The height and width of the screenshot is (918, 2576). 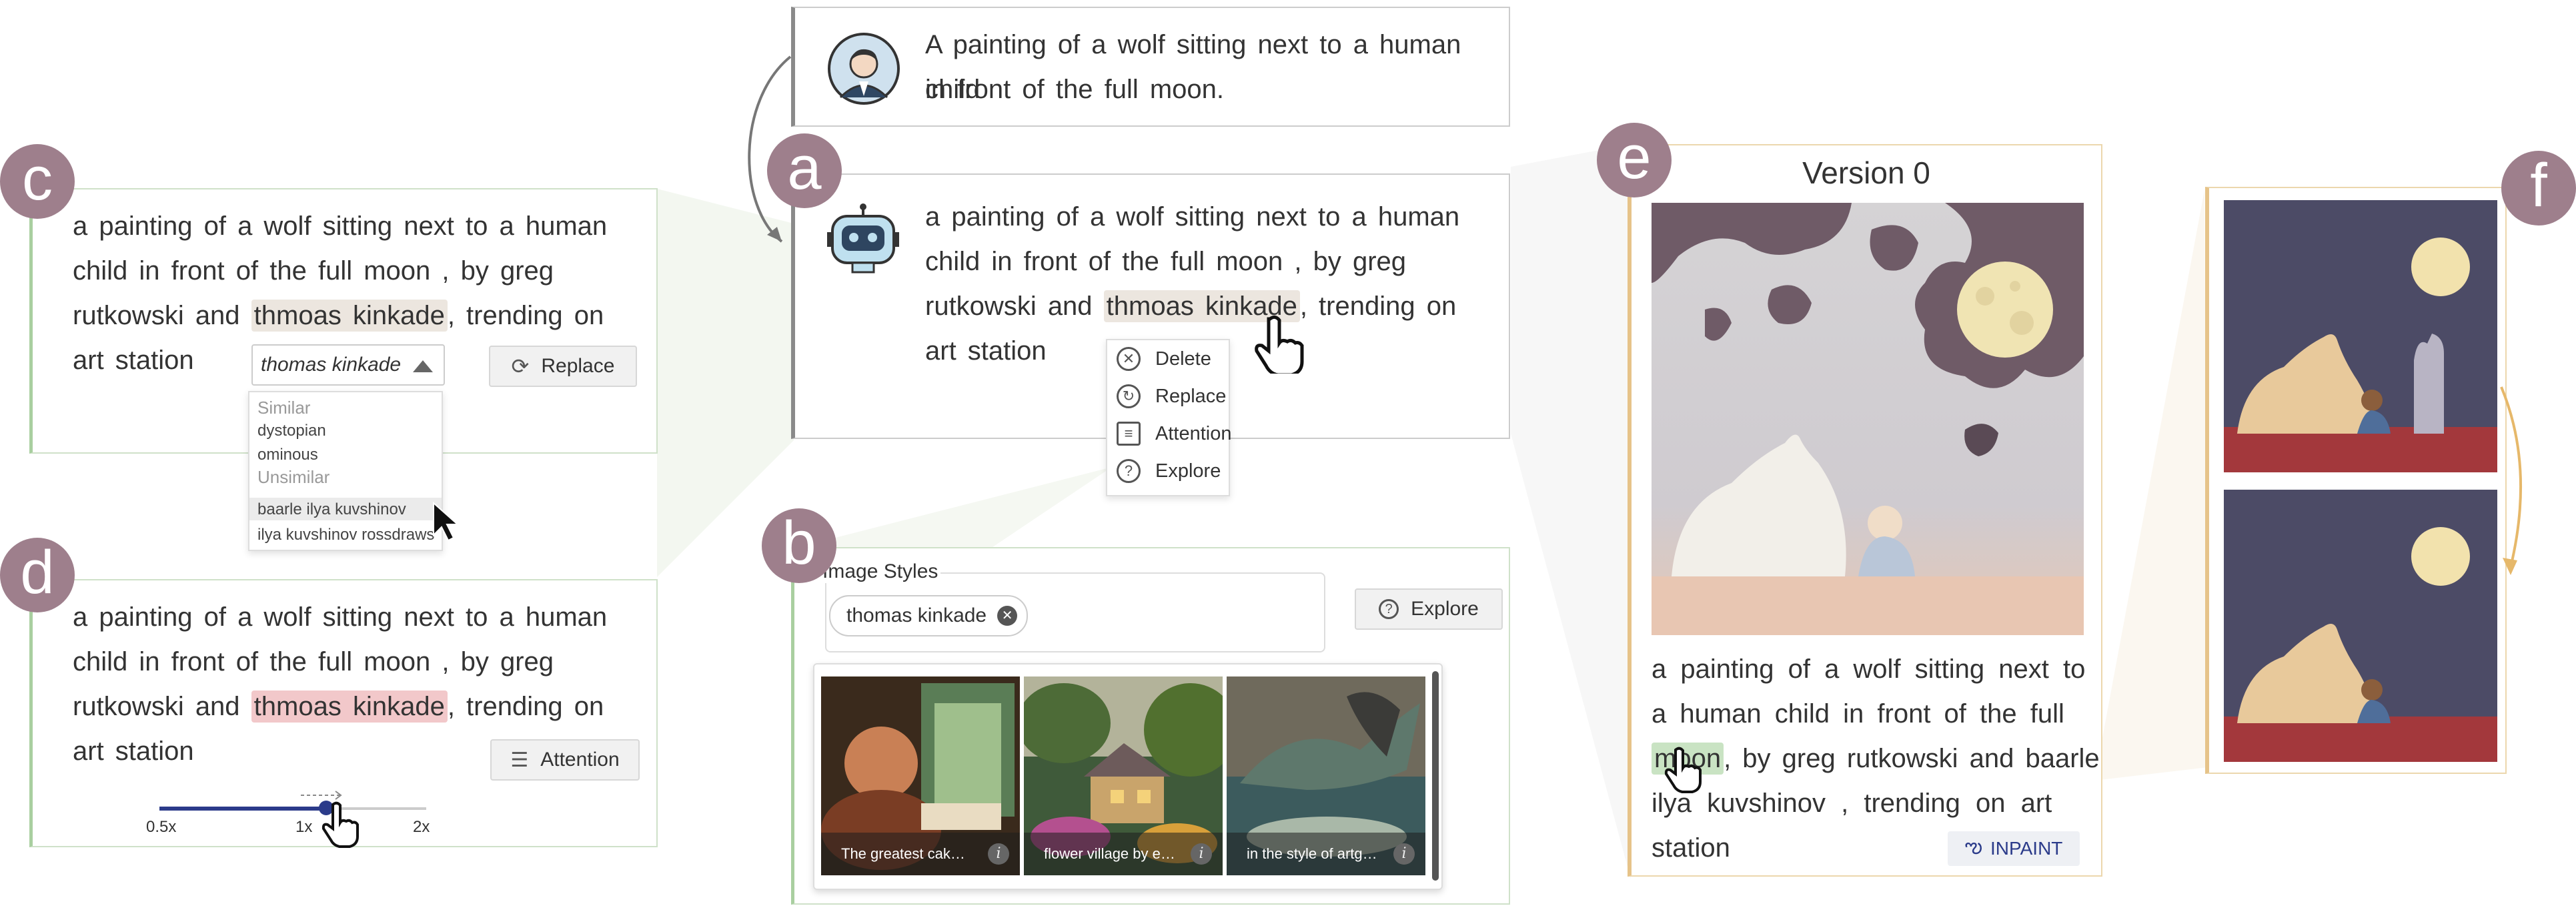 I want to click on panel-e-line-4: ilya kuvshinov , trending on art, so click(x=1852, y=803).